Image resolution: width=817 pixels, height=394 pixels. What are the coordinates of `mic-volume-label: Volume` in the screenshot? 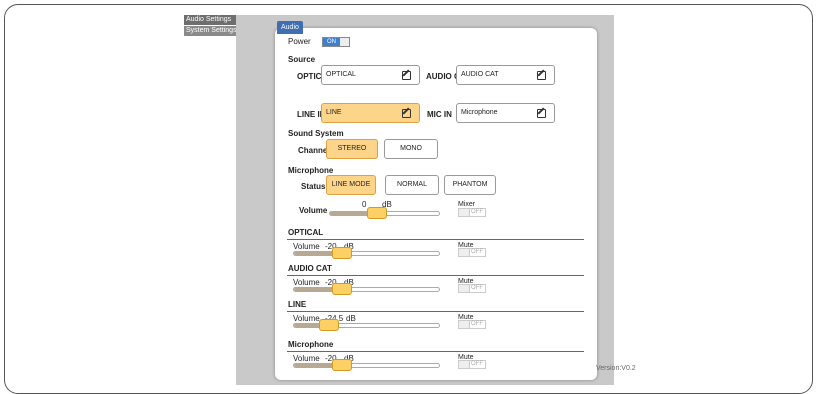 It's located at (313, 210).